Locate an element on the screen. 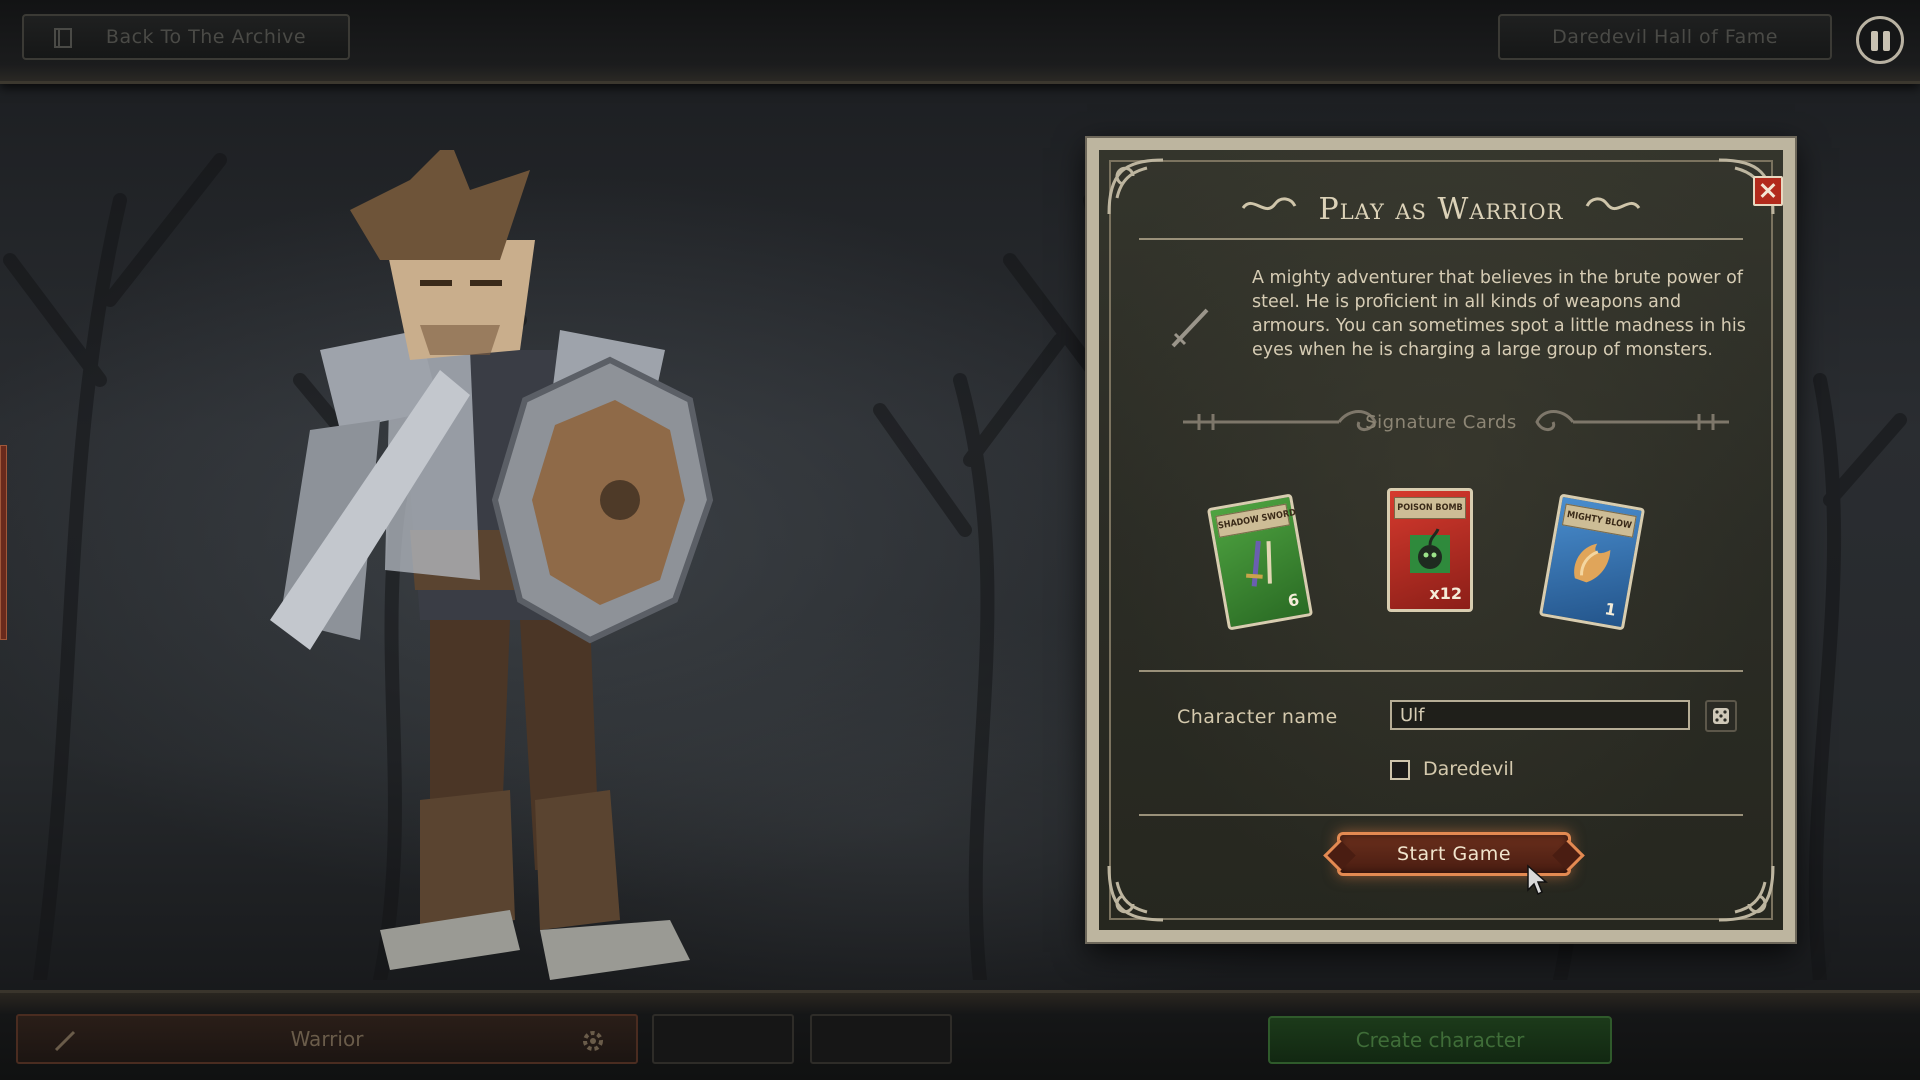 The height and width of the screenshot is (1080, 1920). title-flourish-icon is located at coordinates (1613, 204).